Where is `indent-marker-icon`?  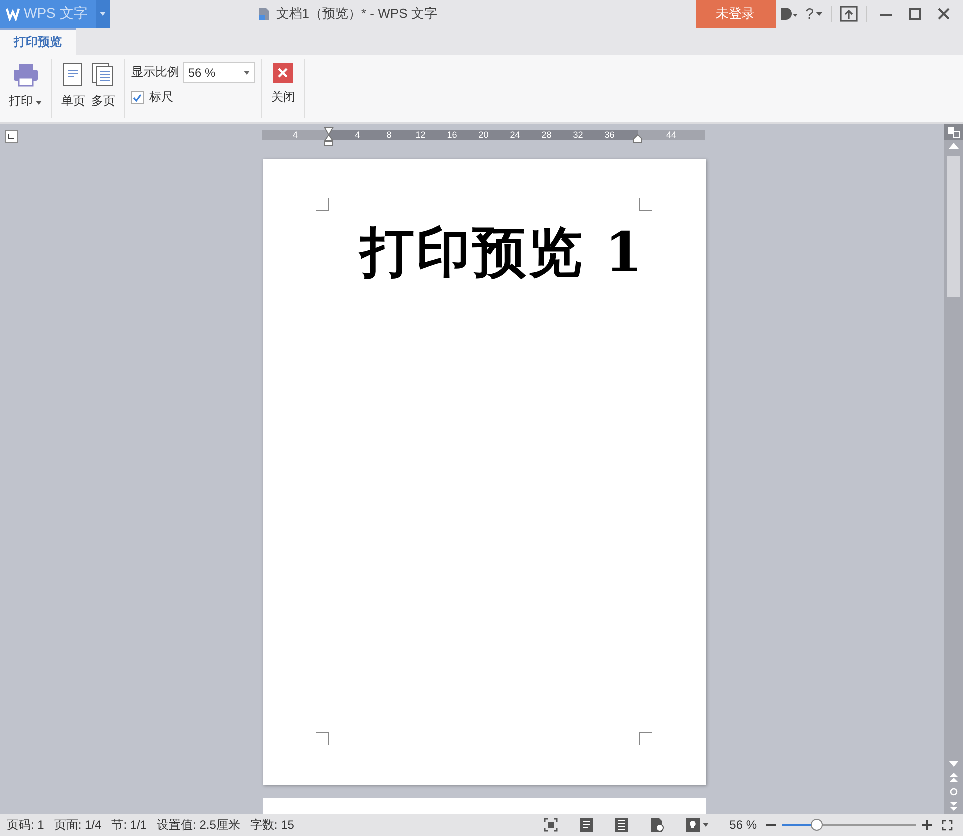
indent-marker-icon is located at coordinates (329, 137).